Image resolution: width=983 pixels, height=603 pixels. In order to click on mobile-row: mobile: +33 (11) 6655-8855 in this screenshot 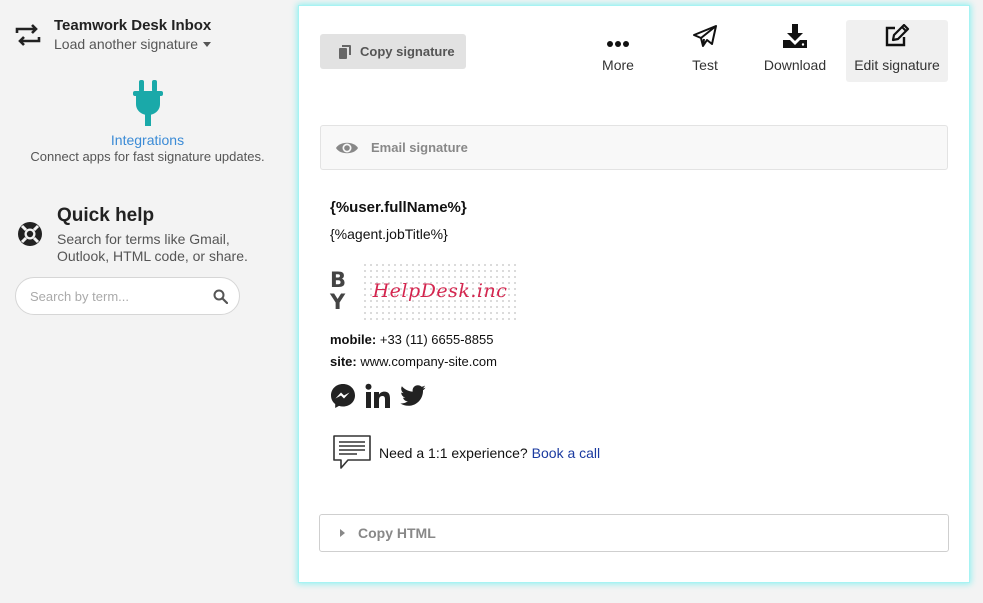, I will do `click(413, 340)`.